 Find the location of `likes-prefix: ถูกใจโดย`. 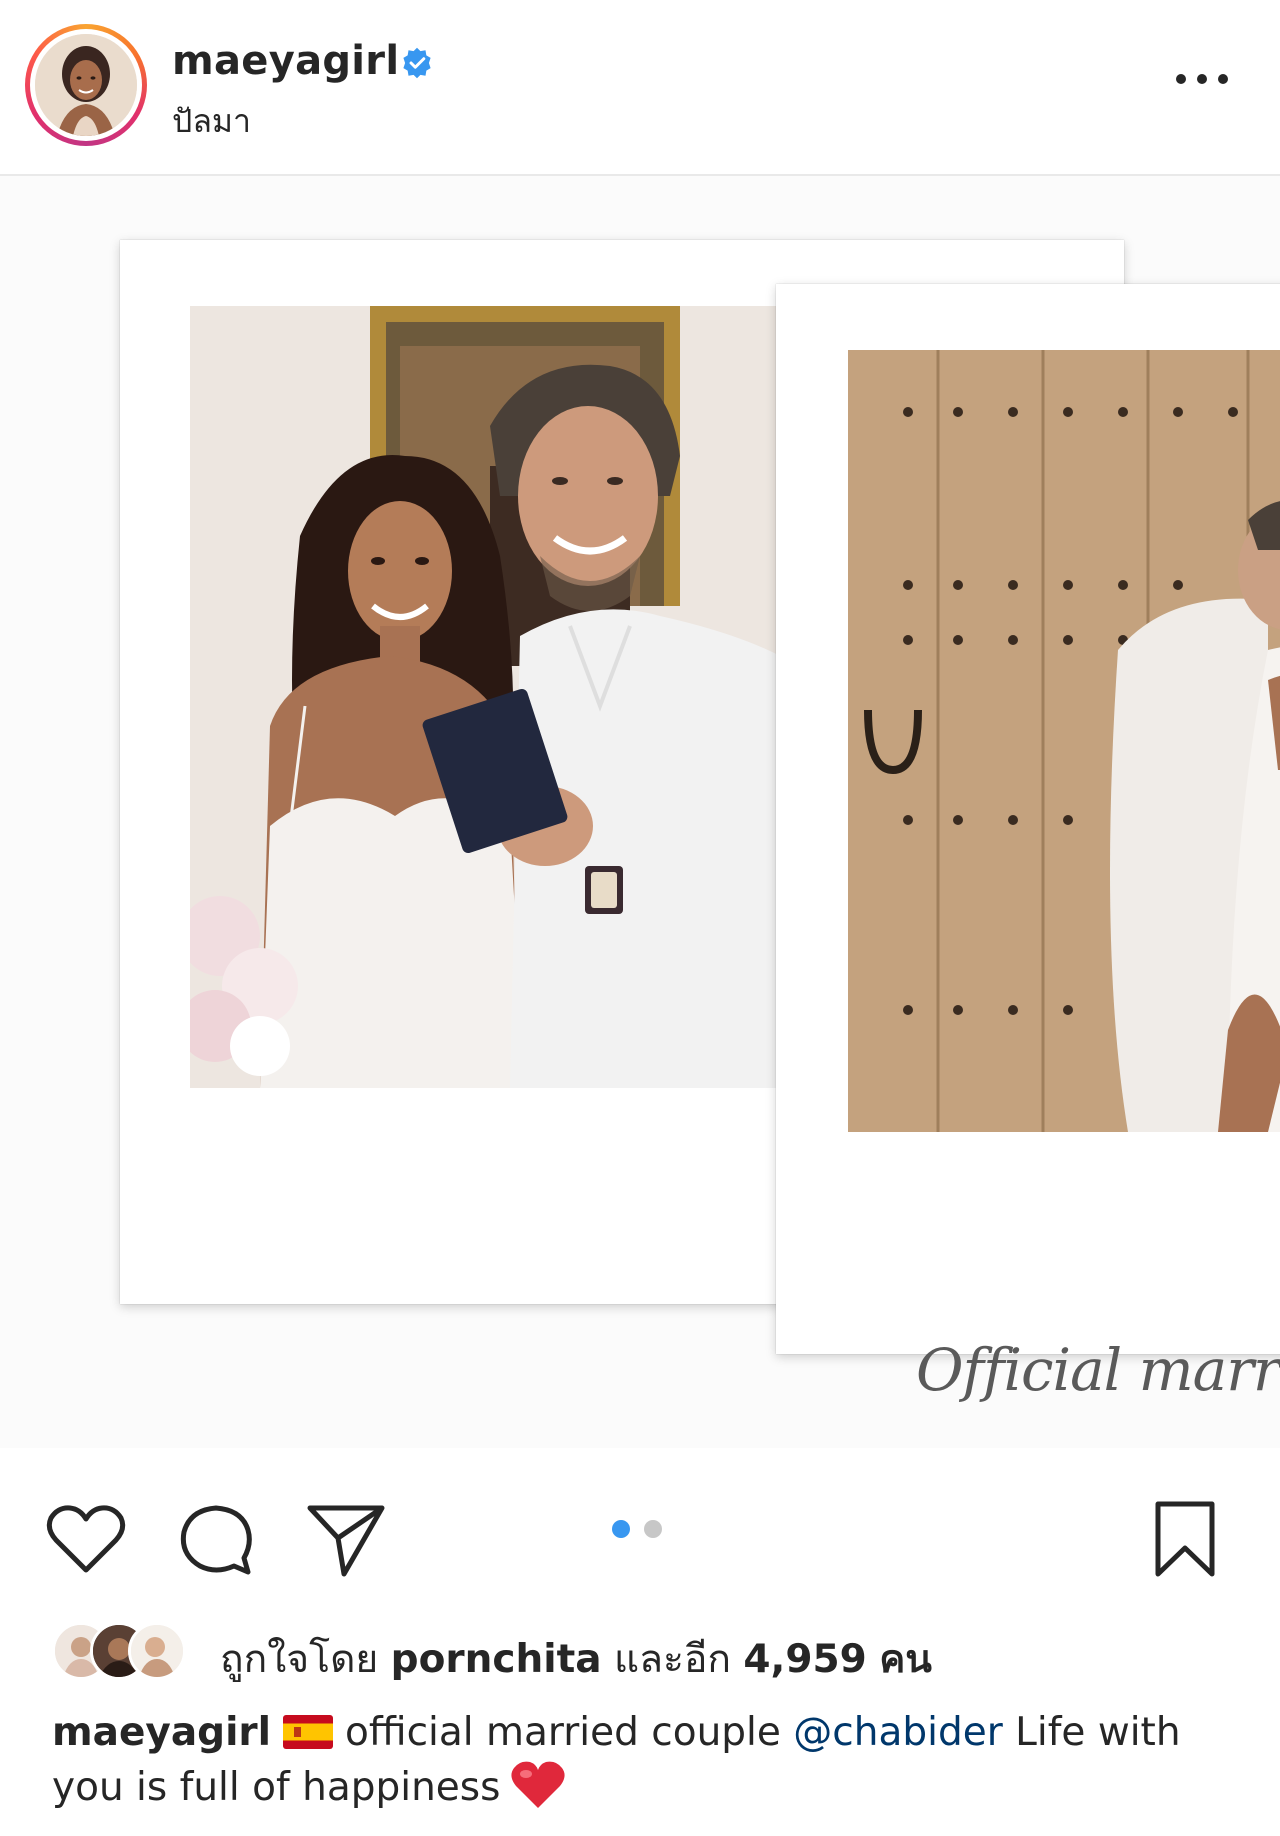

likes-prefix: ถูกใจโดย is located at coordinates (299, 1659).